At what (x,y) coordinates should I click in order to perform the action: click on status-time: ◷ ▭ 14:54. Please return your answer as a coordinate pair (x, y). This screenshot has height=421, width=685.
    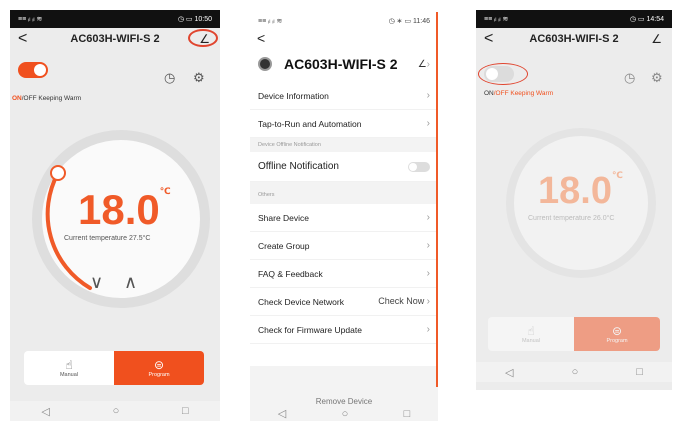
    Looking at the image, I should click on (646, 19).